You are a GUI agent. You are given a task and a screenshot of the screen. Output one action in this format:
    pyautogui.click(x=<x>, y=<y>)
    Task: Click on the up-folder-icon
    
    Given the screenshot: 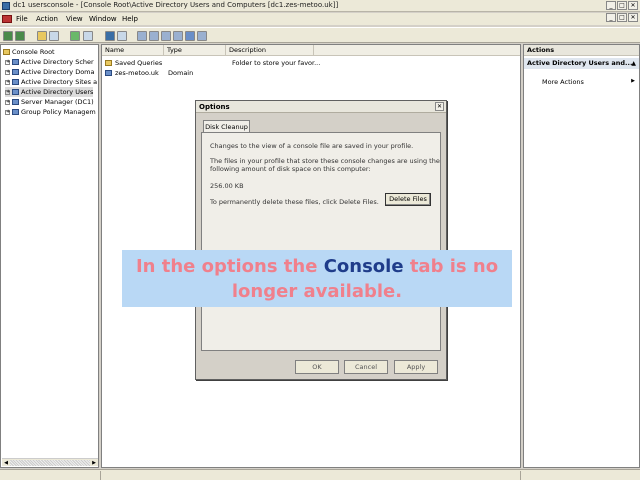 What is the action you would take?
    pyautogui.click(x=42, y=36)
    